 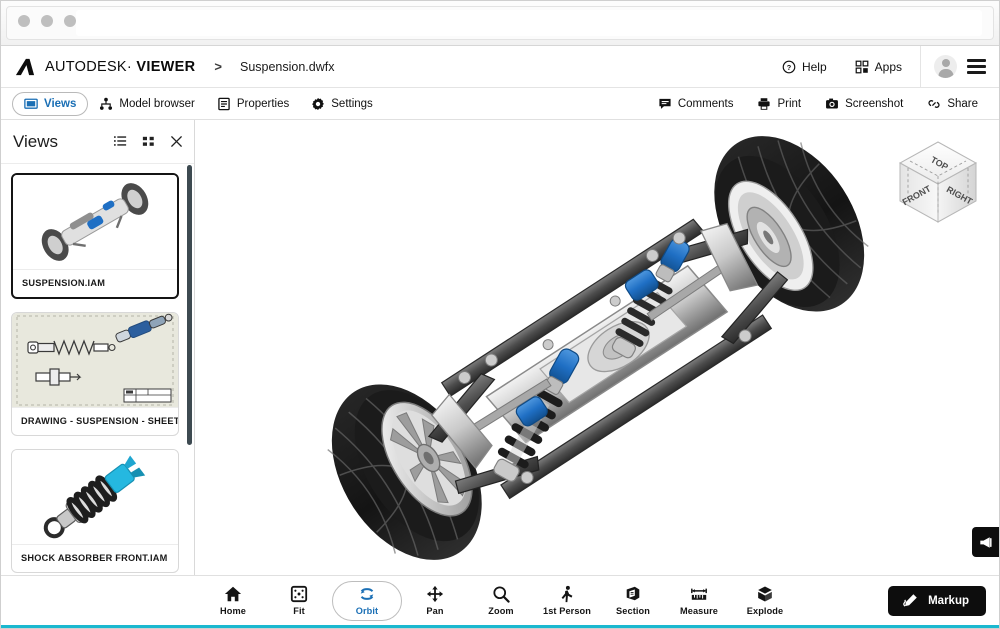 I want to click on tool-orbit-label: Orbit, so click(x=367, y=611).